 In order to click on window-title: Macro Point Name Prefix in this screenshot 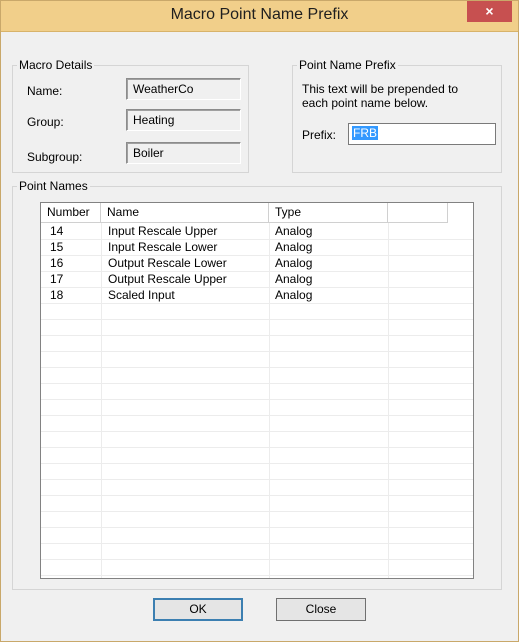, I will do `click(259, 14)`.